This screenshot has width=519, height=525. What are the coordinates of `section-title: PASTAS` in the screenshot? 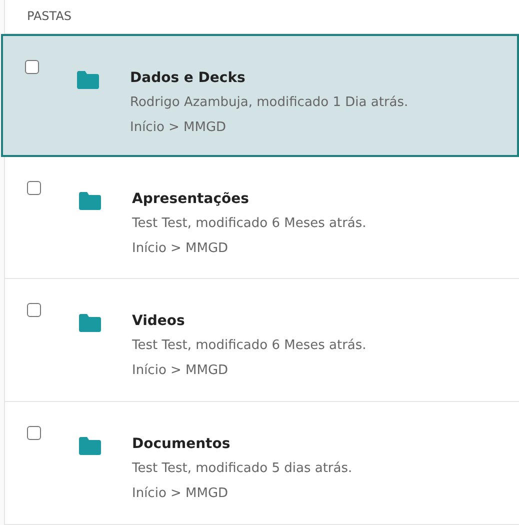 It's located at (49, 17).